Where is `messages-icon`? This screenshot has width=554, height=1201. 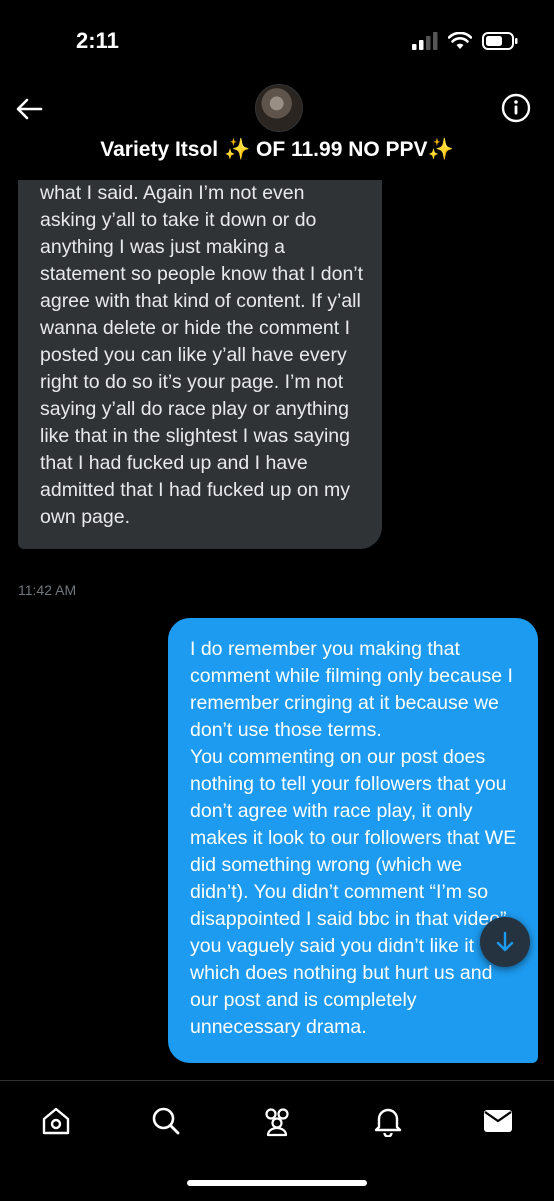
messages-icon is located at coordinates (498, 1121).